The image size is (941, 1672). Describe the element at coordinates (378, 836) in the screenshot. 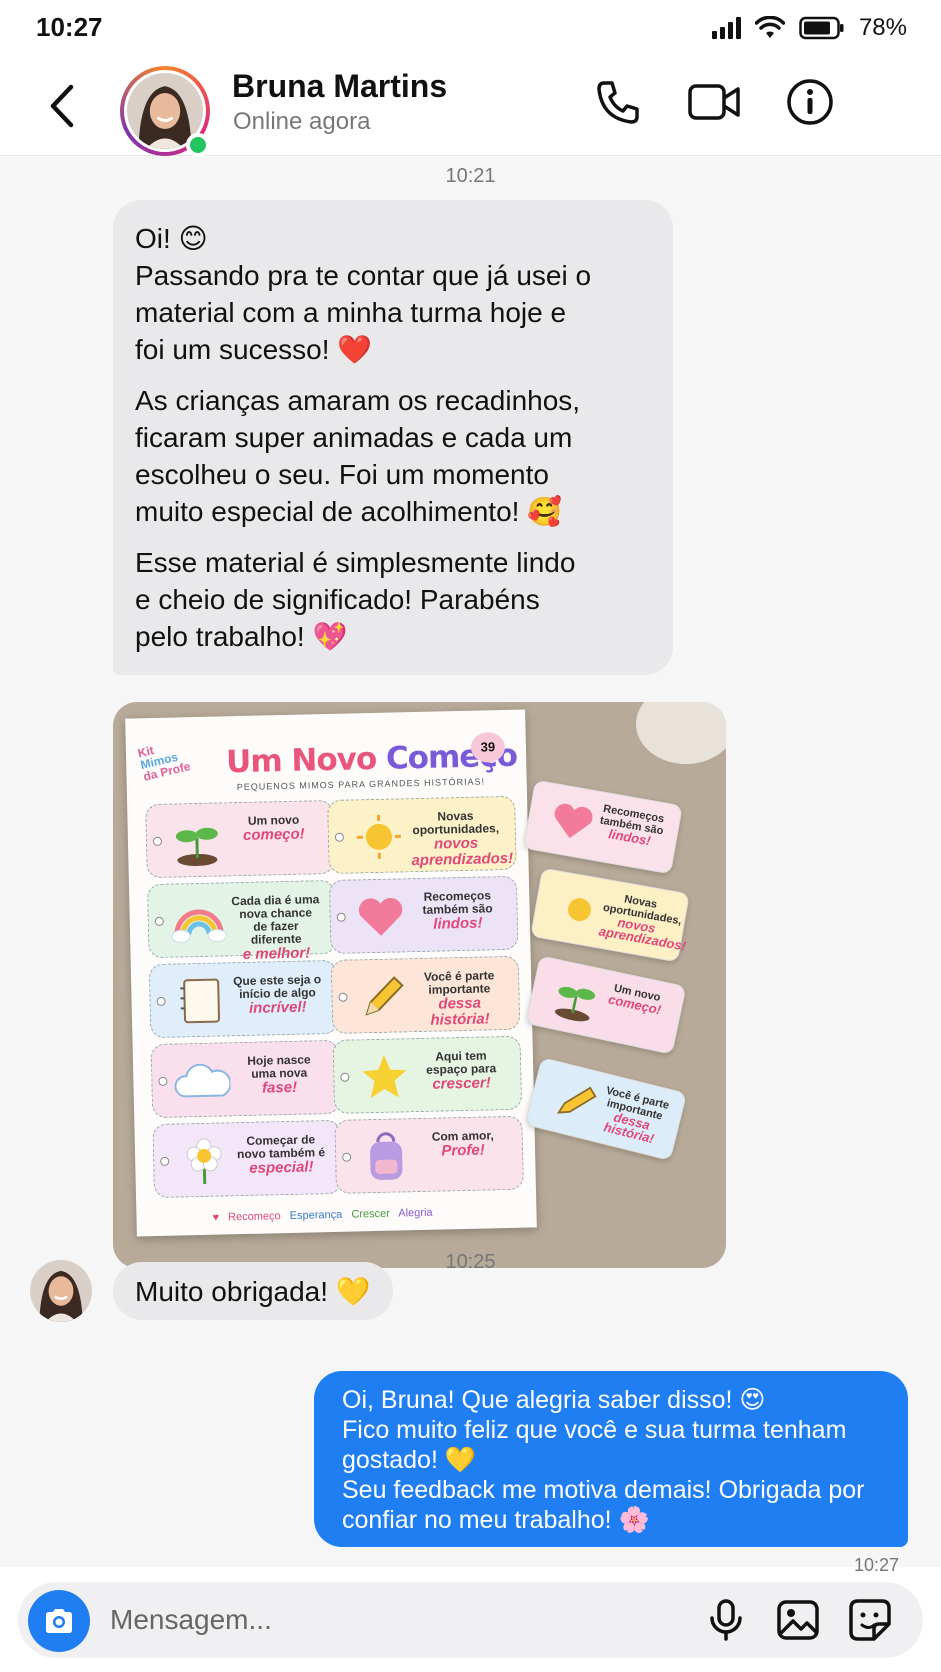

I see `sun-icon` at that location.